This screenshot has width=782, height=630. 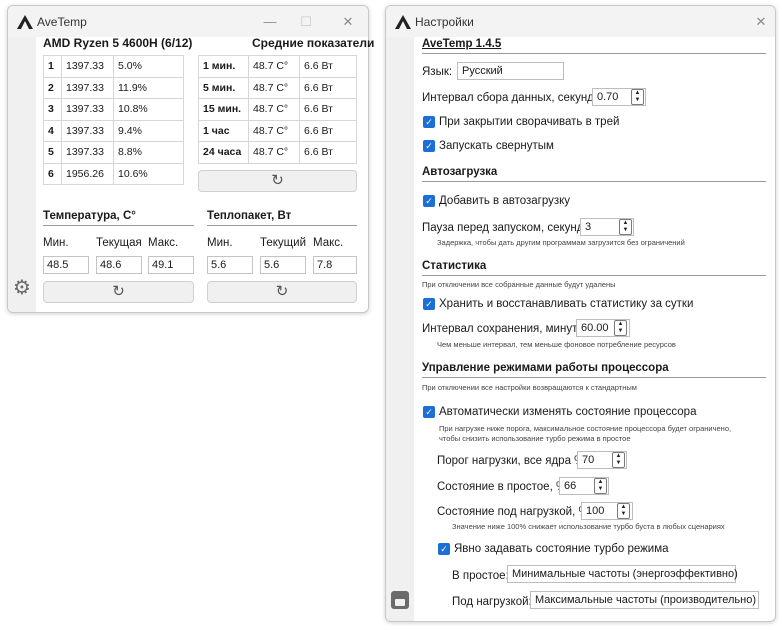 I want to click on language-select: Русский, so click(x=510, y=71).